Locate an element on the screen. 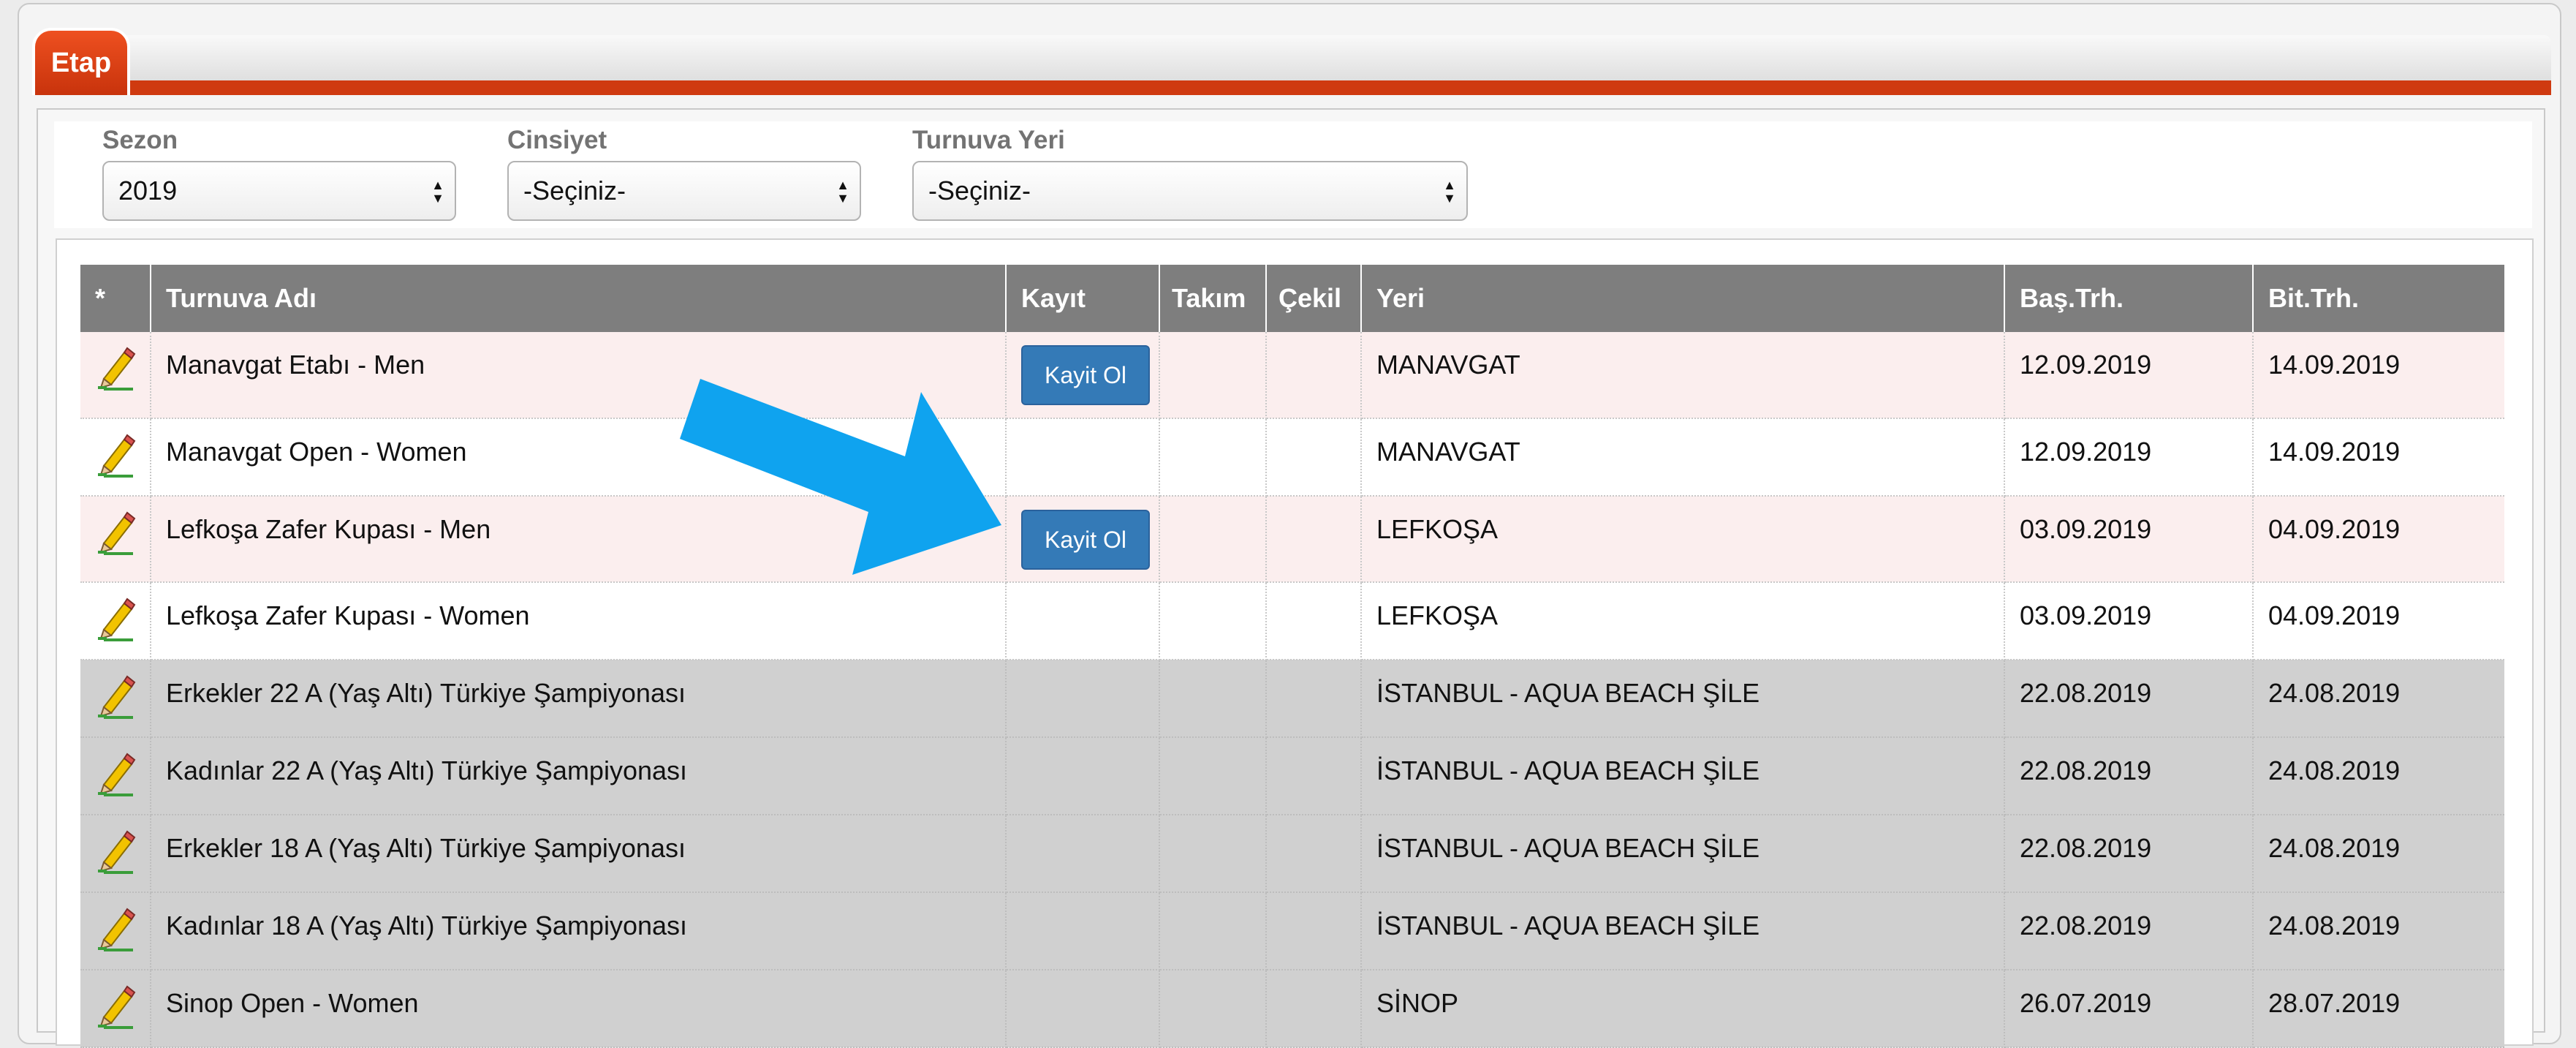 The width and height of the screenshot is (2576, 1048). tournament-name: Manavgat Open - Women is located at coordinates (579, 458).